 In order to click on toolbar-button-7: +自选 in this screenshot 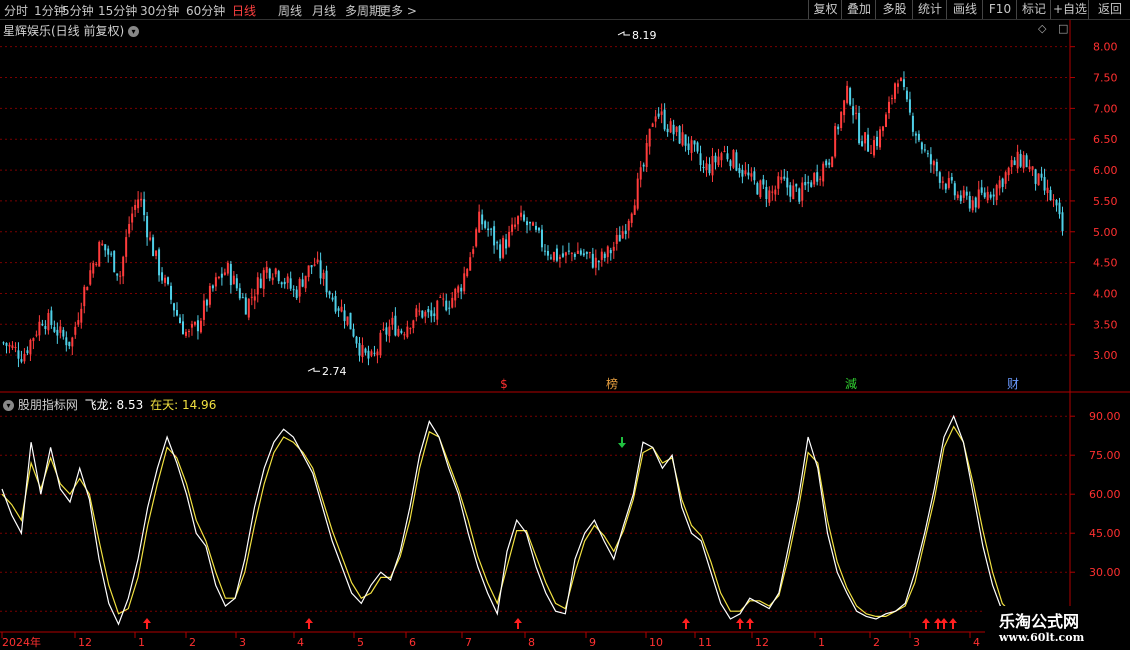, I will do `click(1069, 9)`.